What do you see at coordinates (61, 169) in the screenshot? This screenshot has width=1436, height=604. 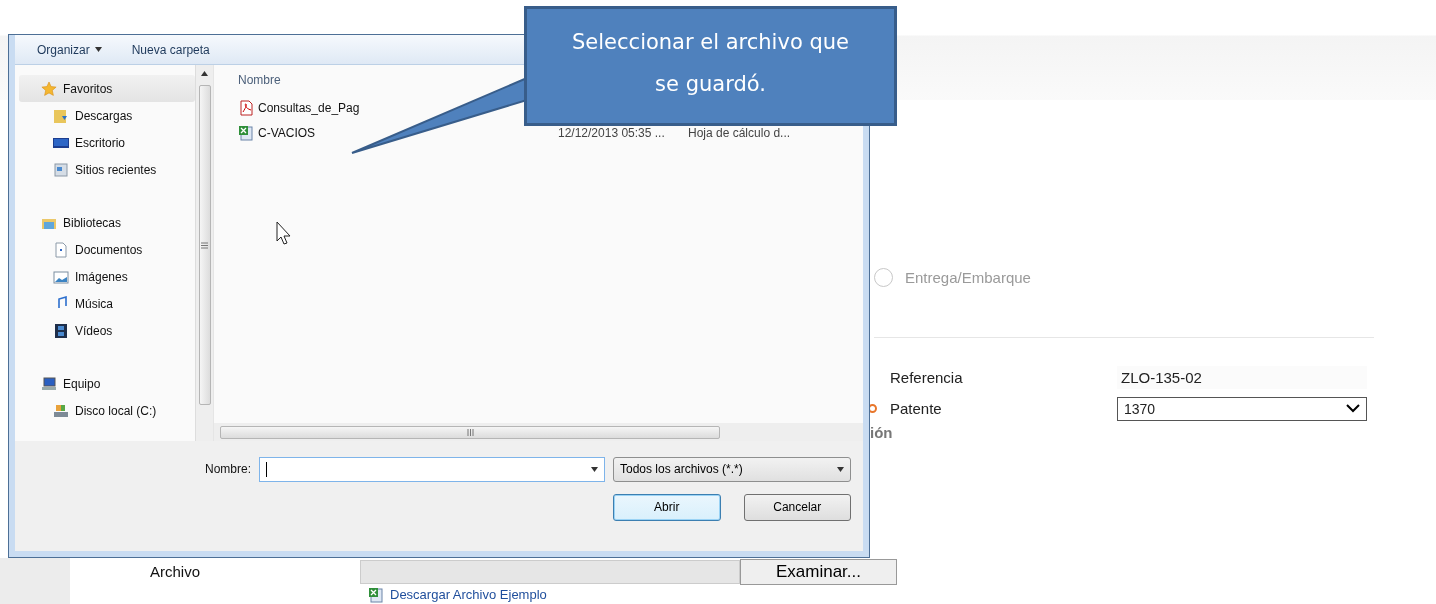 I see `recent-places-icon` at bounding box center [61, 169].